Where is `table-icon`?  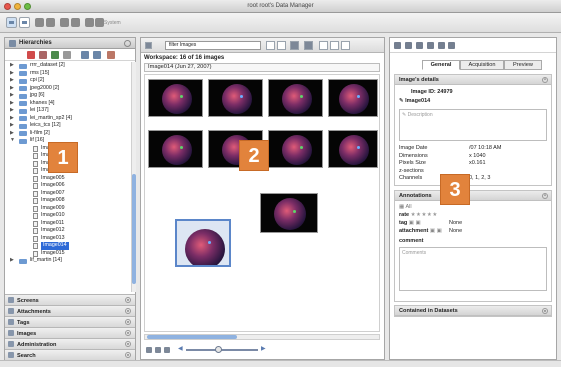
table-icon is located at coordinates (50, 22).